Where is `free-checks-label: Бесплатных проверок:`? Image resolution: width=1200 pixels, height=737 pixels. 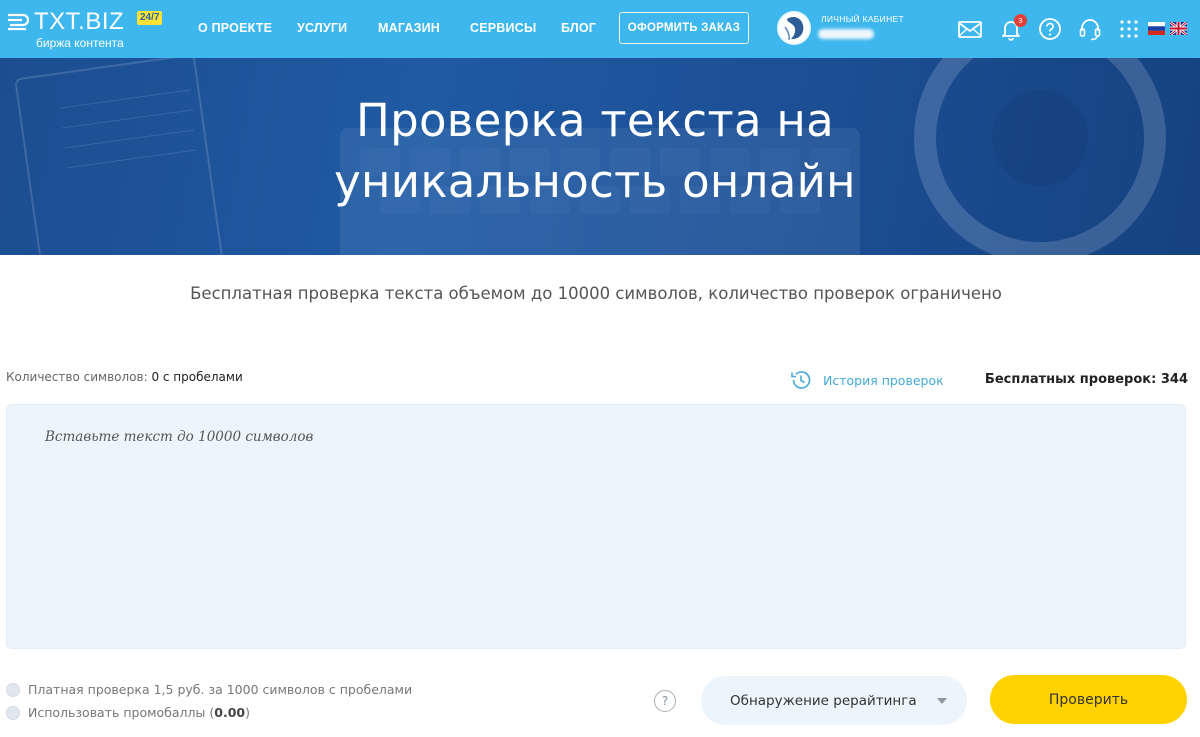
free-checks-label: Бесплатных проверок: is located at coordinates (1072, 379).